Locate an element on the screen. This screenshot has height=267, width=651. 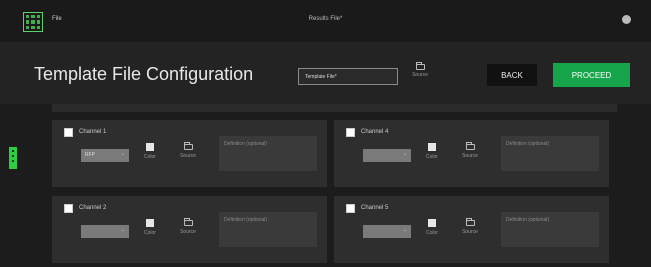
channel-panel-2: Channel 2 ⌄ Color Source is located at coordinates (189, 229).